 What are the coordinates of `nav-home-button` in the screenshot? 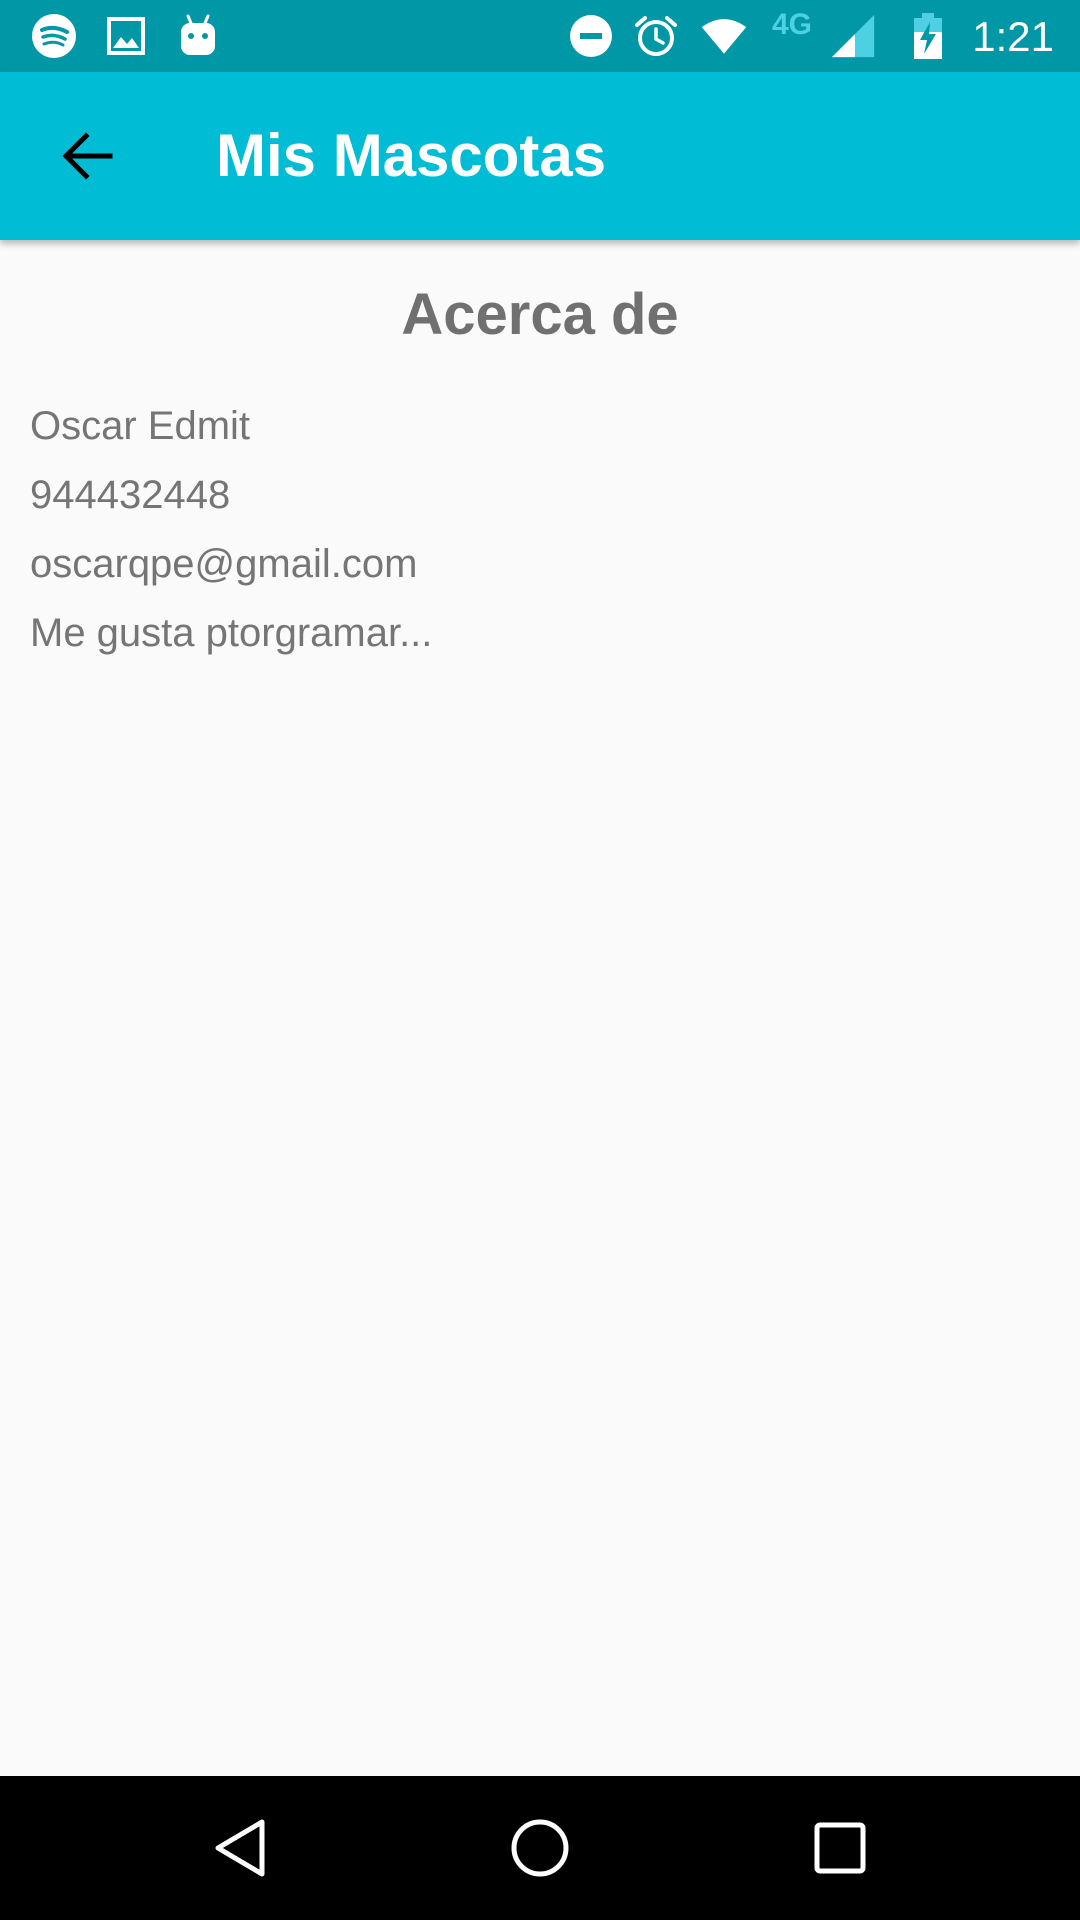 It's located at (540, 1848).